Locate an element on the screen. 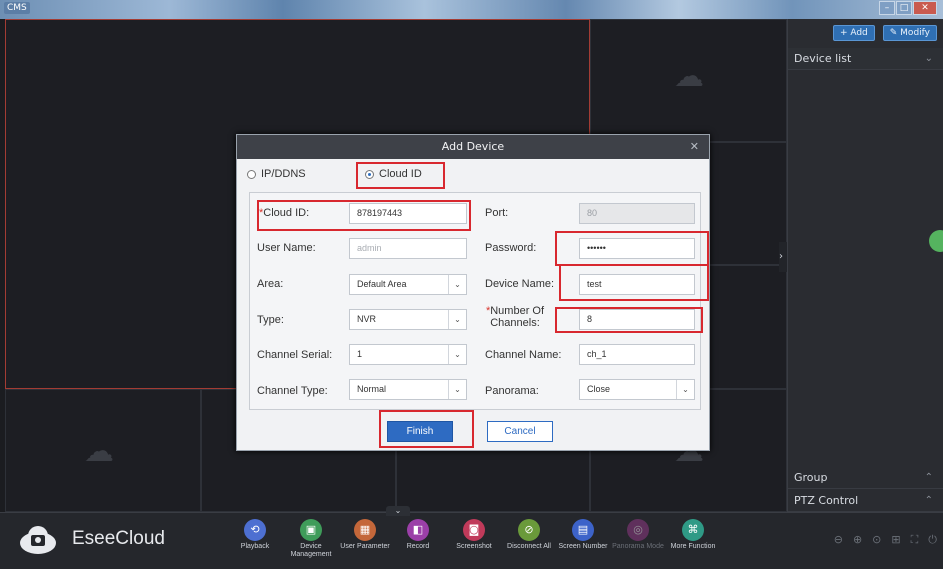 The height and width of the screenshot is (569, 943). dialog-header: Add Device ✕ is located at coordinates (473, 147).